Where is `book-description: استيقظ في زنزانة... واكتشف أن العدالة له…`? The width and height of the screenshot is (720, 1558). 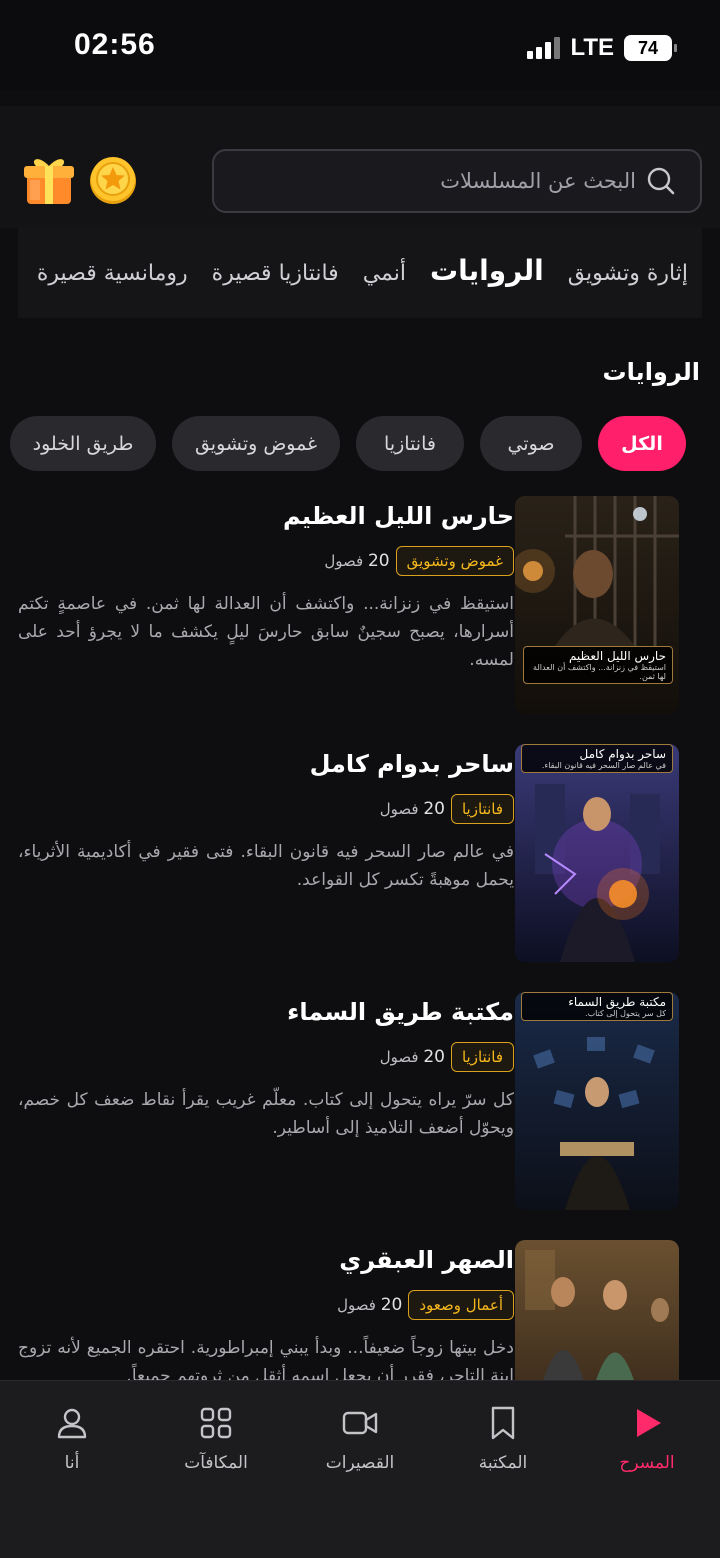 book-description: استيقظ في زنزانة... واكتشف أن العدالة له… is located at coordinates (266, 632).